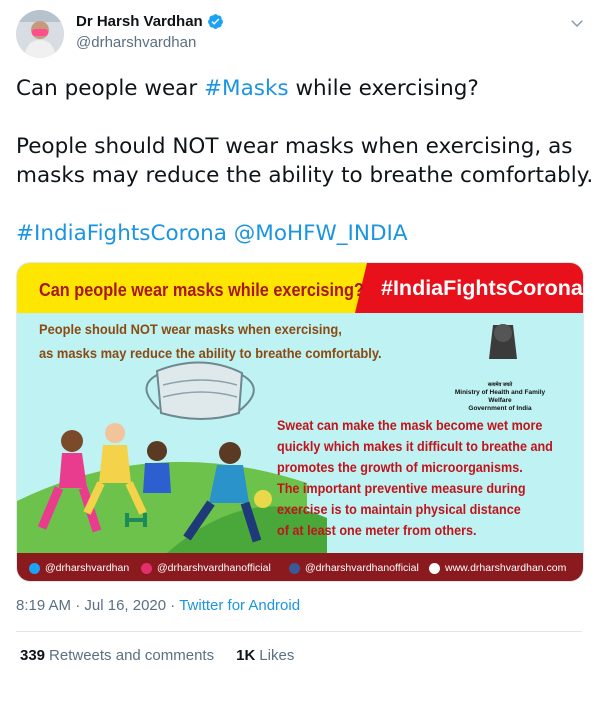 The image size is (598, 723). What do you see at coordinates (136, 42) in the screenshot?
I see `handle: @drharshvardhan` at bounding box center [136, 42].